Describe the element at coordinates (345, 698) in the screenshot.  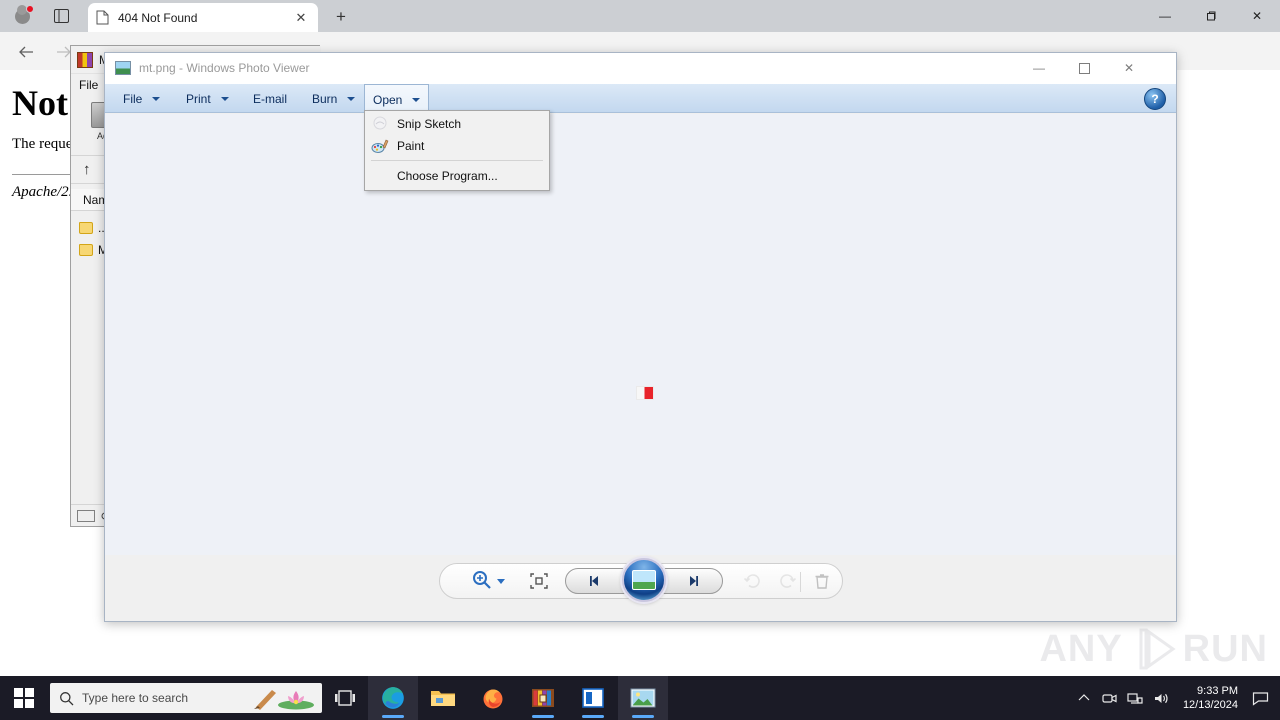
I see `task-view-icon` at that location.